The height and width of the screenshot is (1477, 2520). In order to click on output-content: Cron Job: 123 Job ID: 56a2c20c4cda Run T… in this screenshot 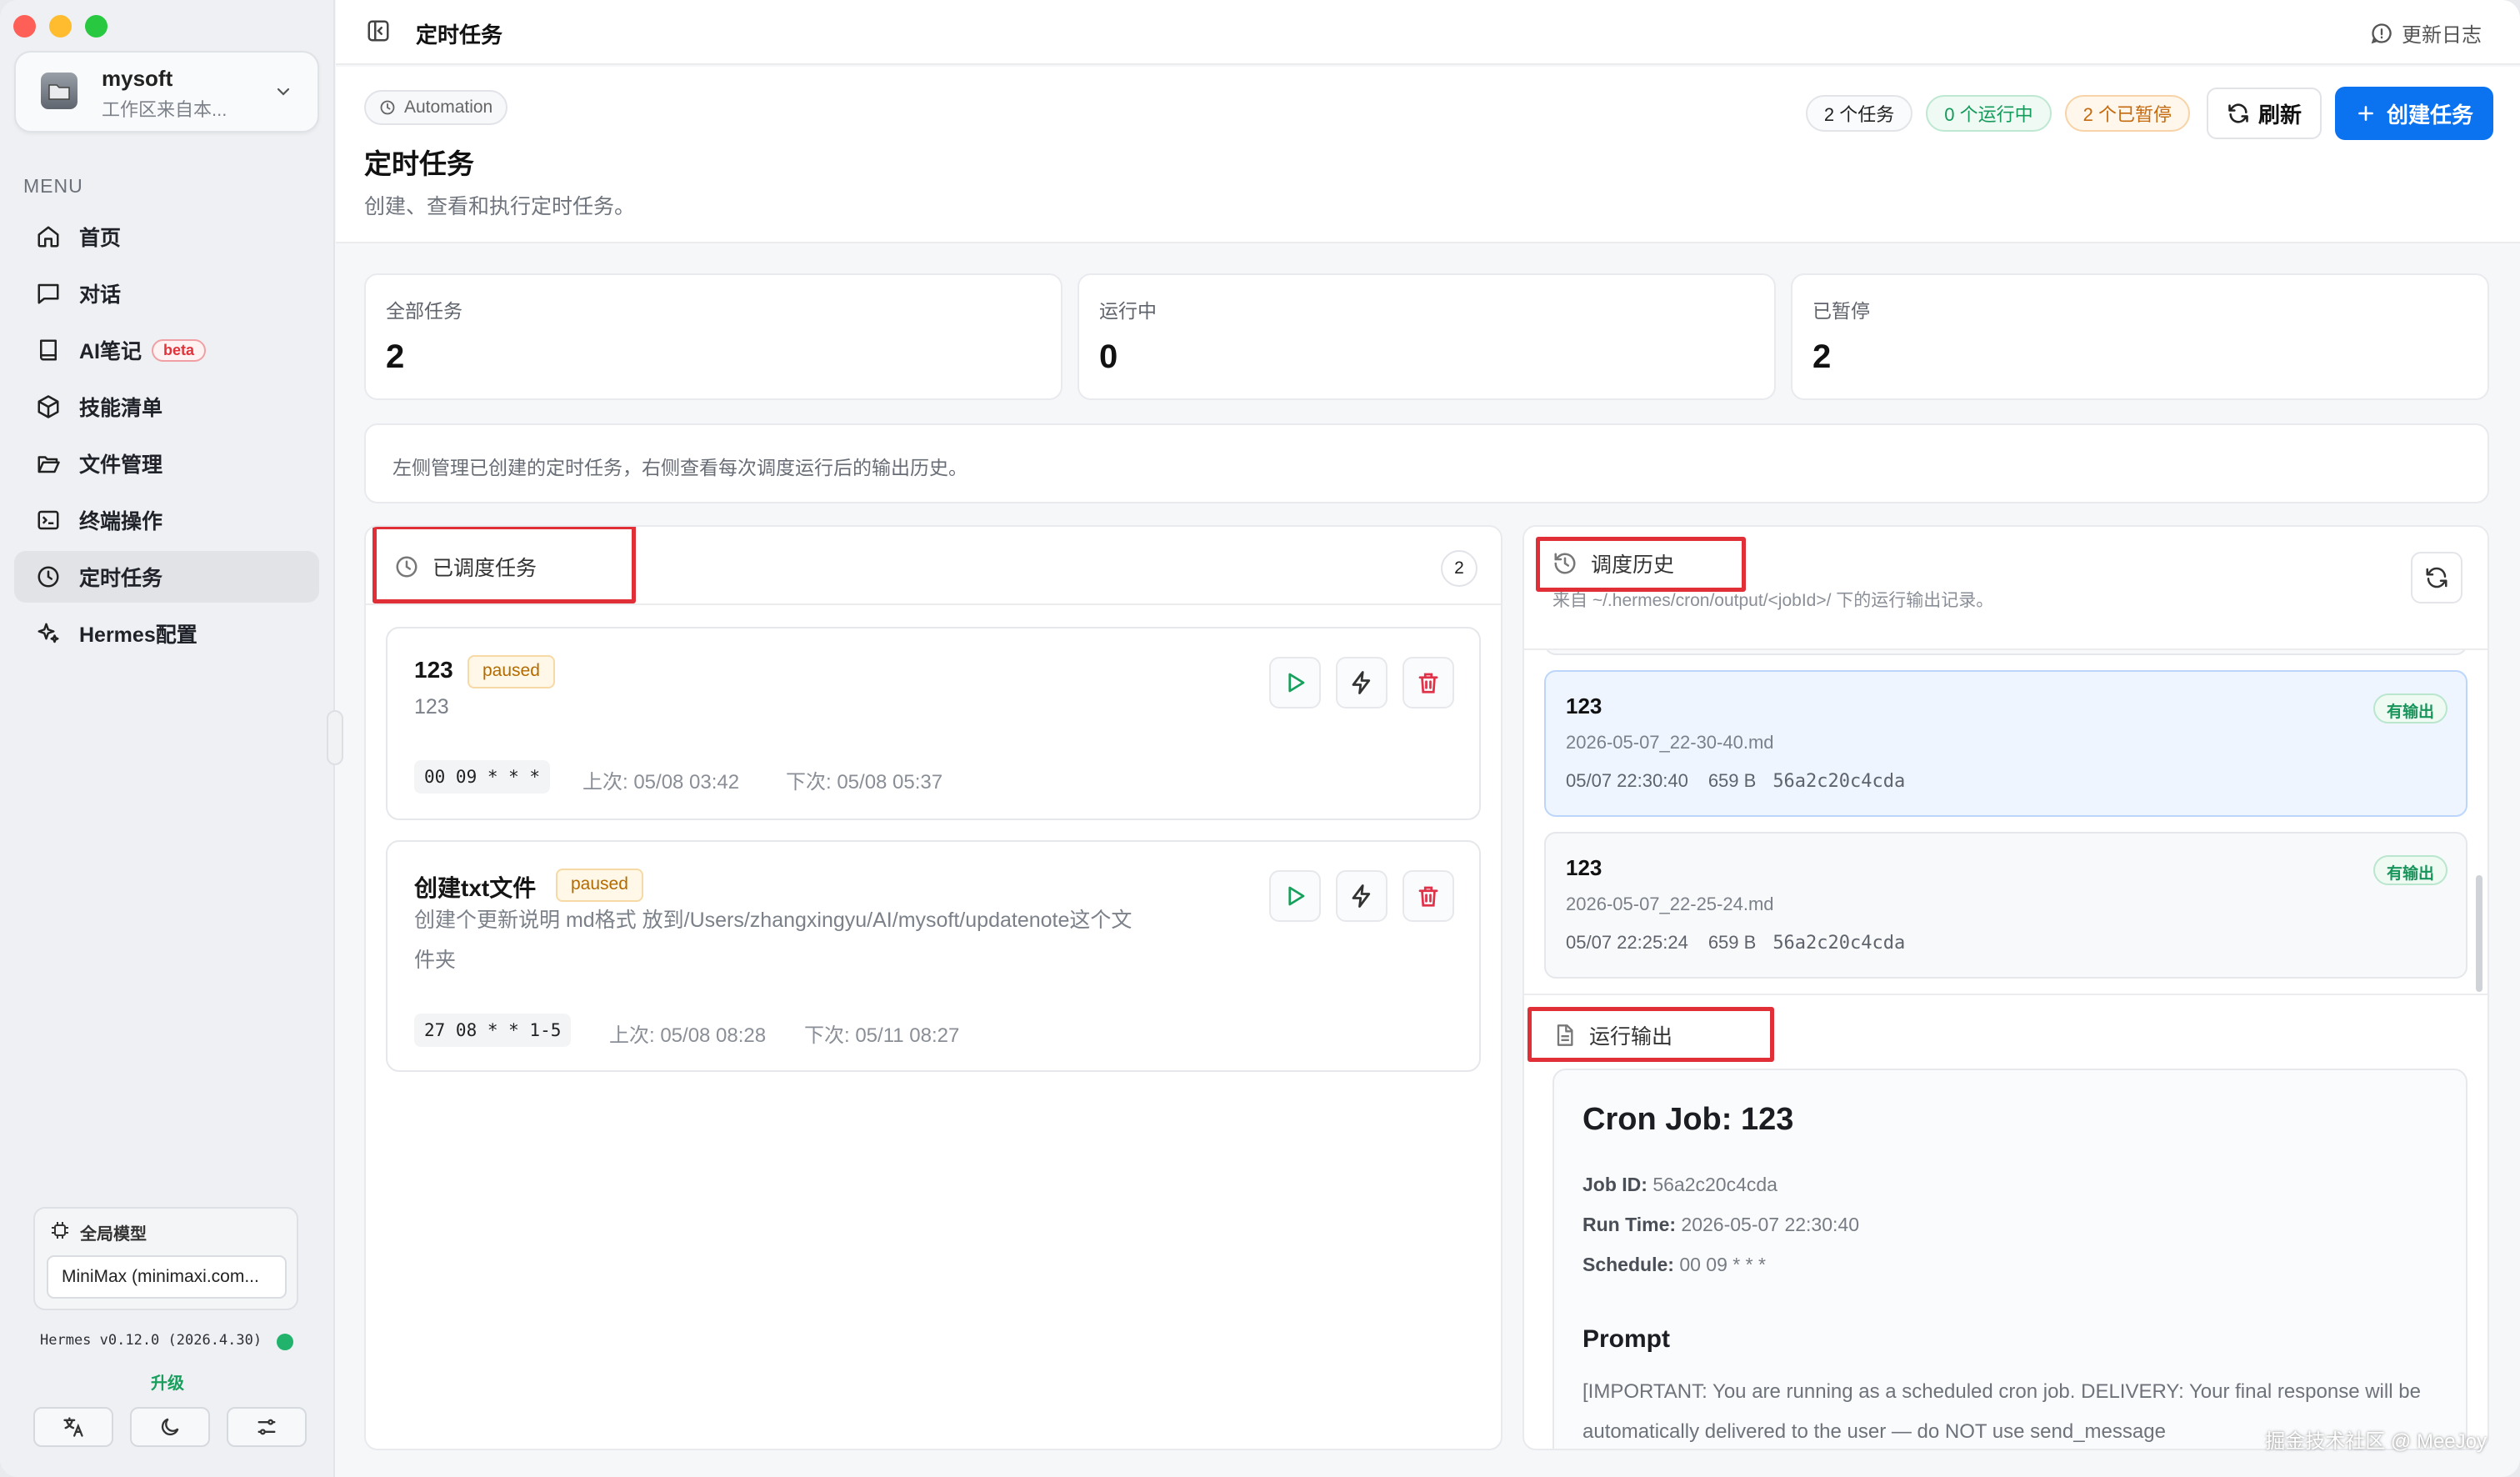, I will do `click(2010, 1259)`.